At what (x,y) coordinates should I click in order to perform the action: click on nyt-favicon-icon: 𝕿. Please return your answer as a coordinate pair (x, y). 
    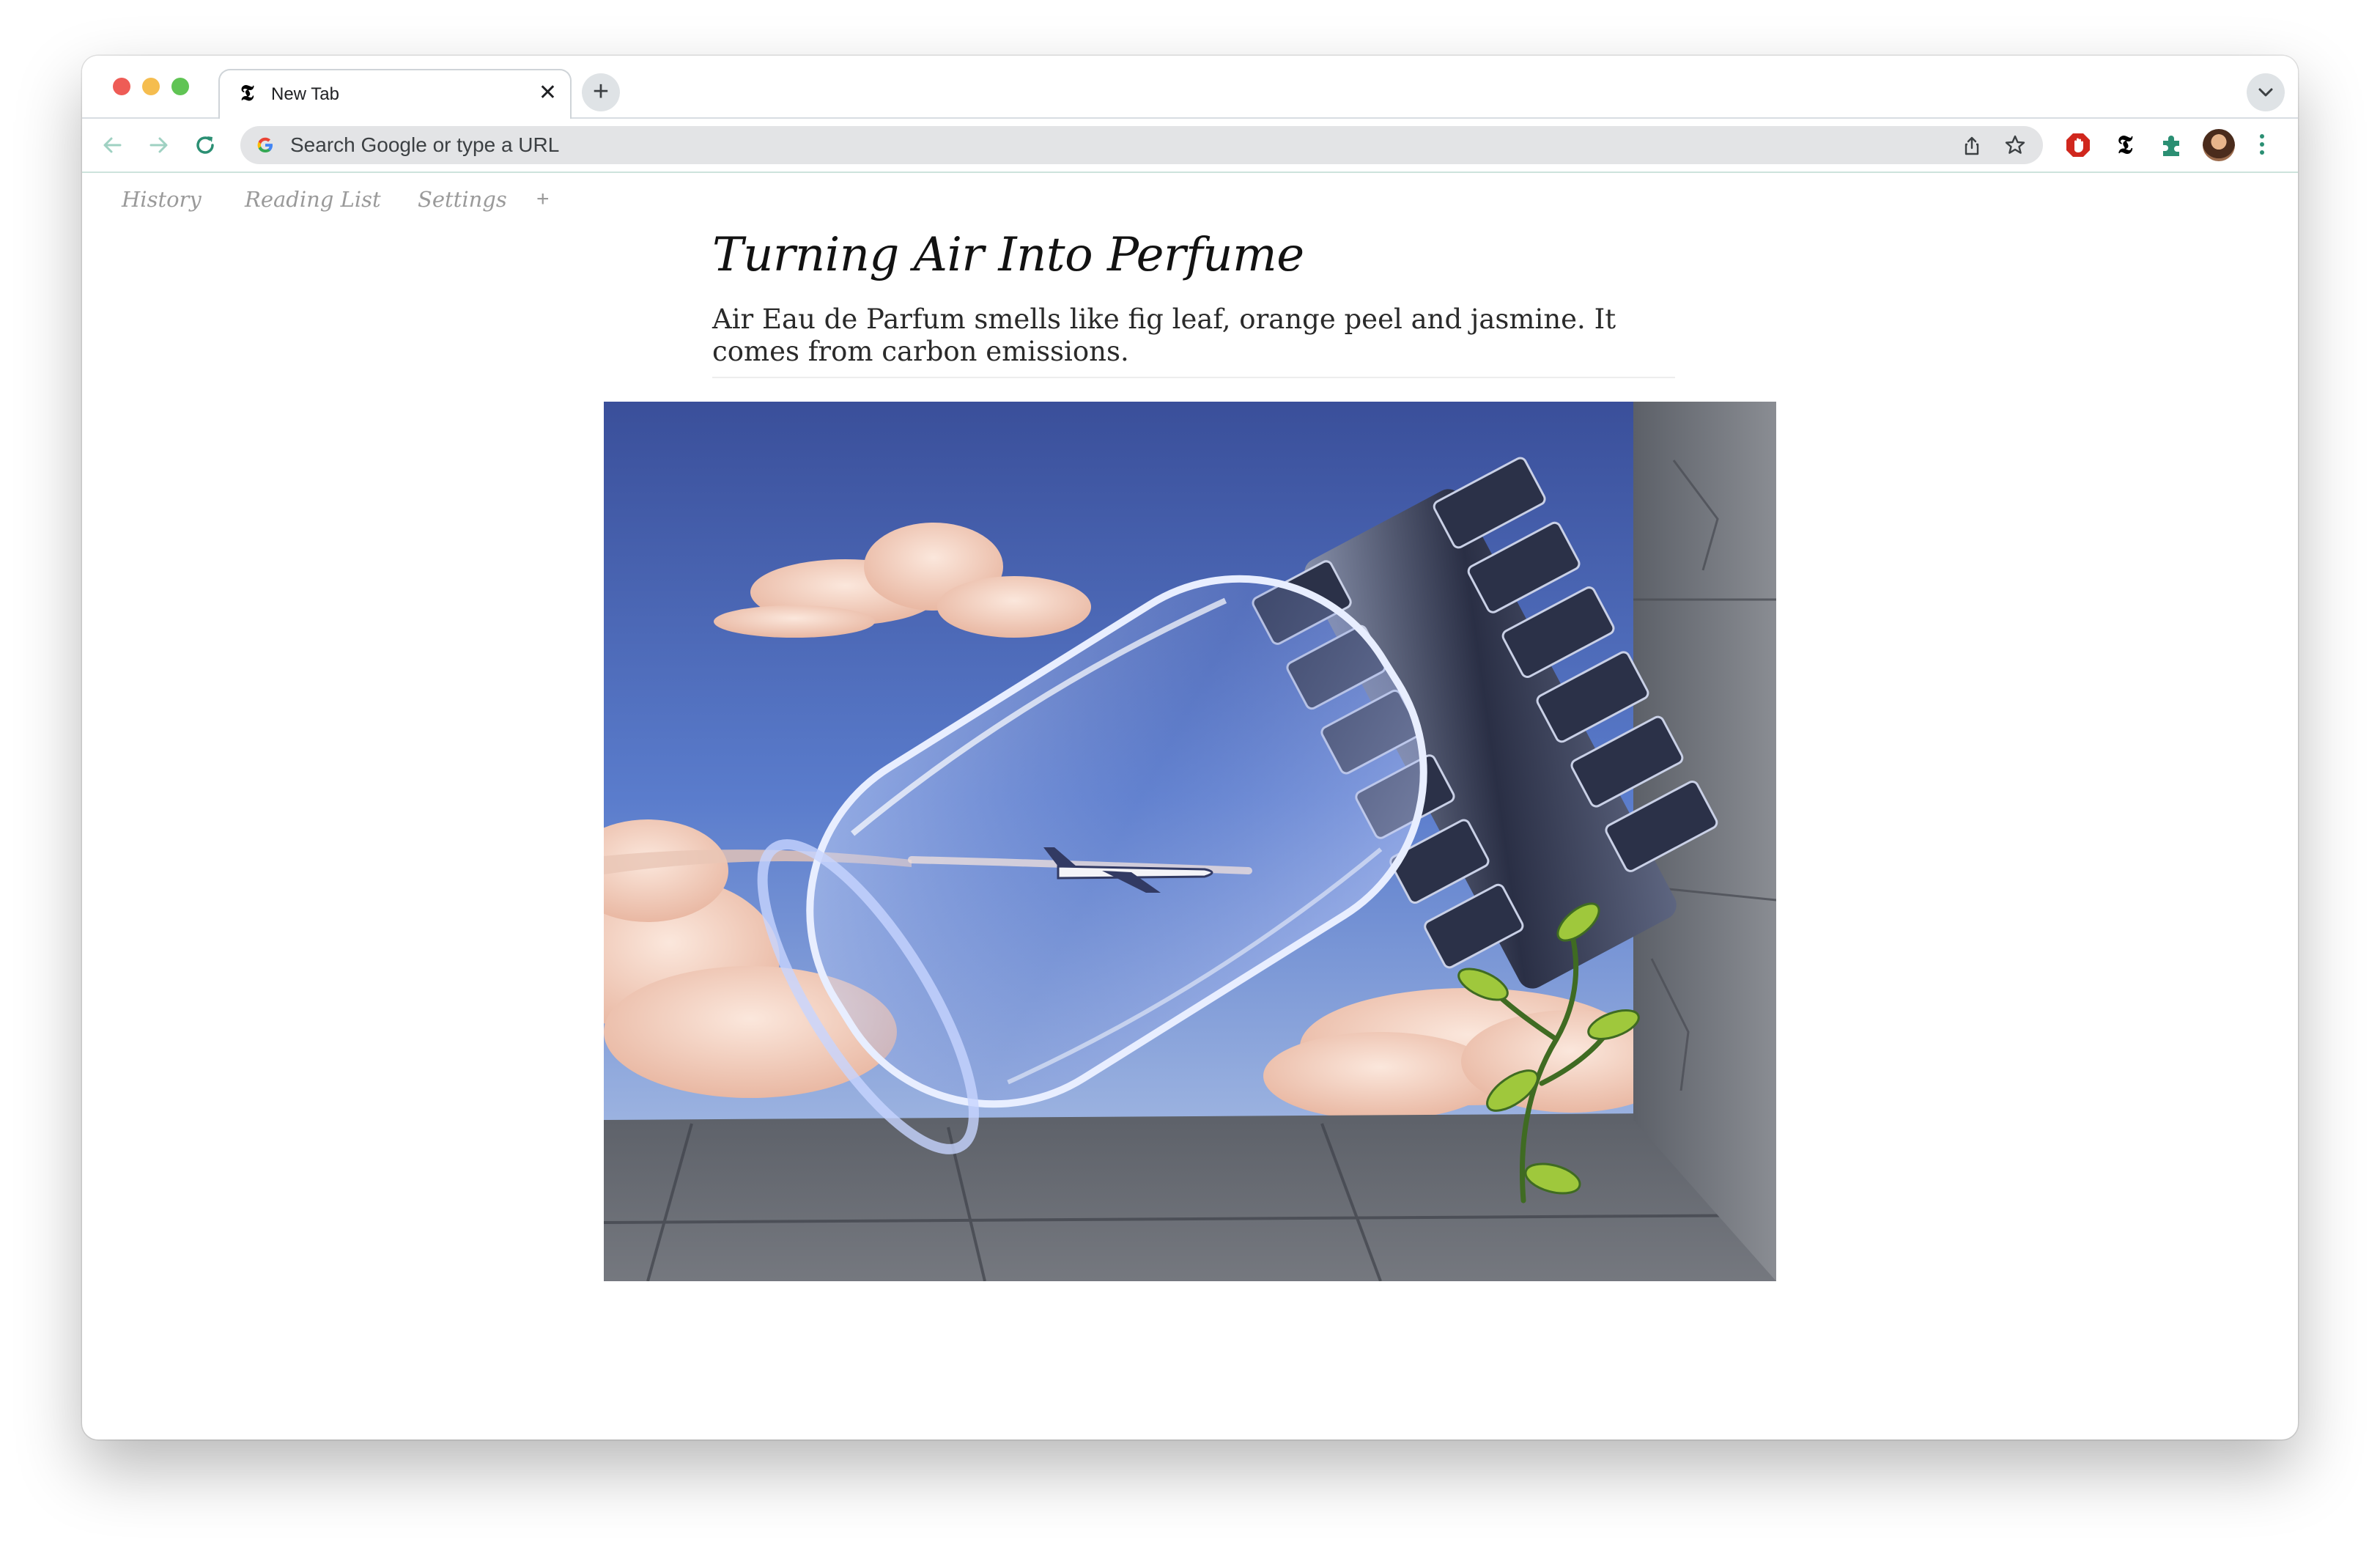
    Looking at the image, I should click on (247, 93).